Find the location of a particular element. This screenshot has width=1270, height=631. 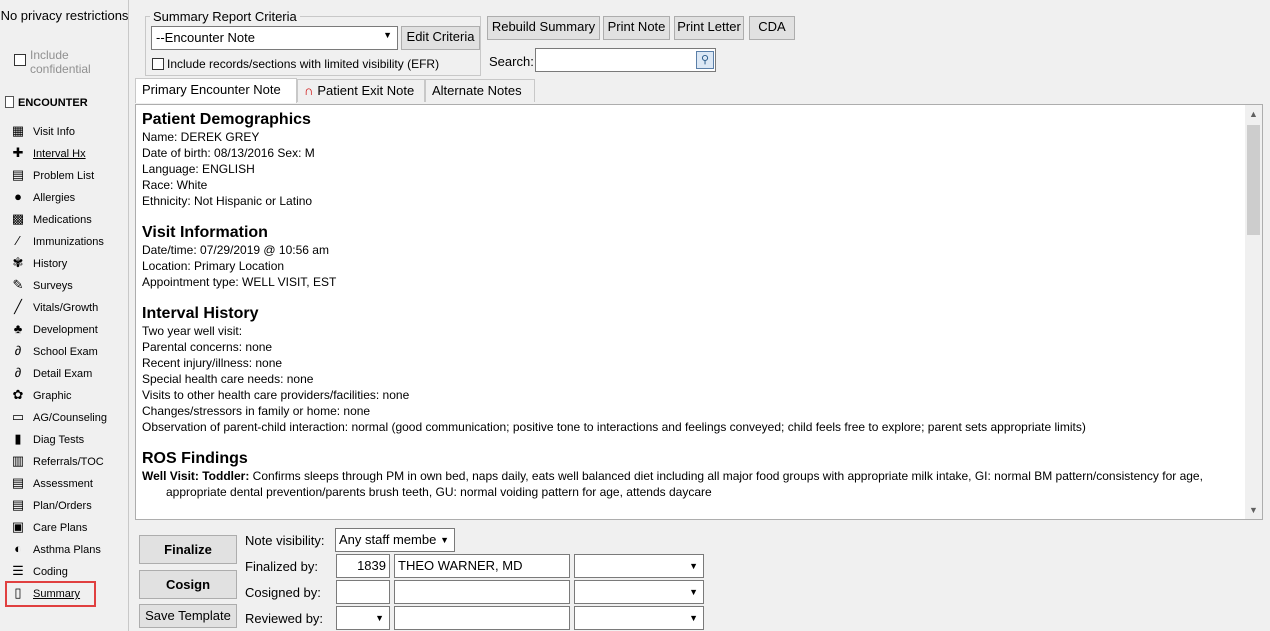

cosigned-by-label: Cosigned by: is located at coordinates (283, 592).